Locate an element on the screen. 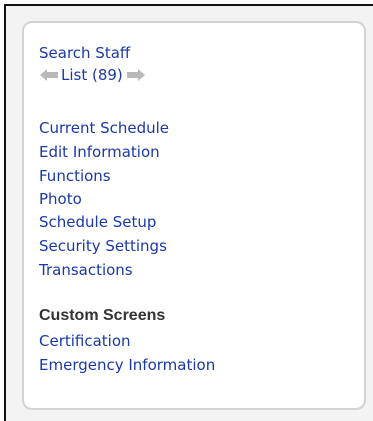 The height and width of the screenshot is (421, 373). schedule-setup-link: Schedule Setup is located at coordinates (97, 222).